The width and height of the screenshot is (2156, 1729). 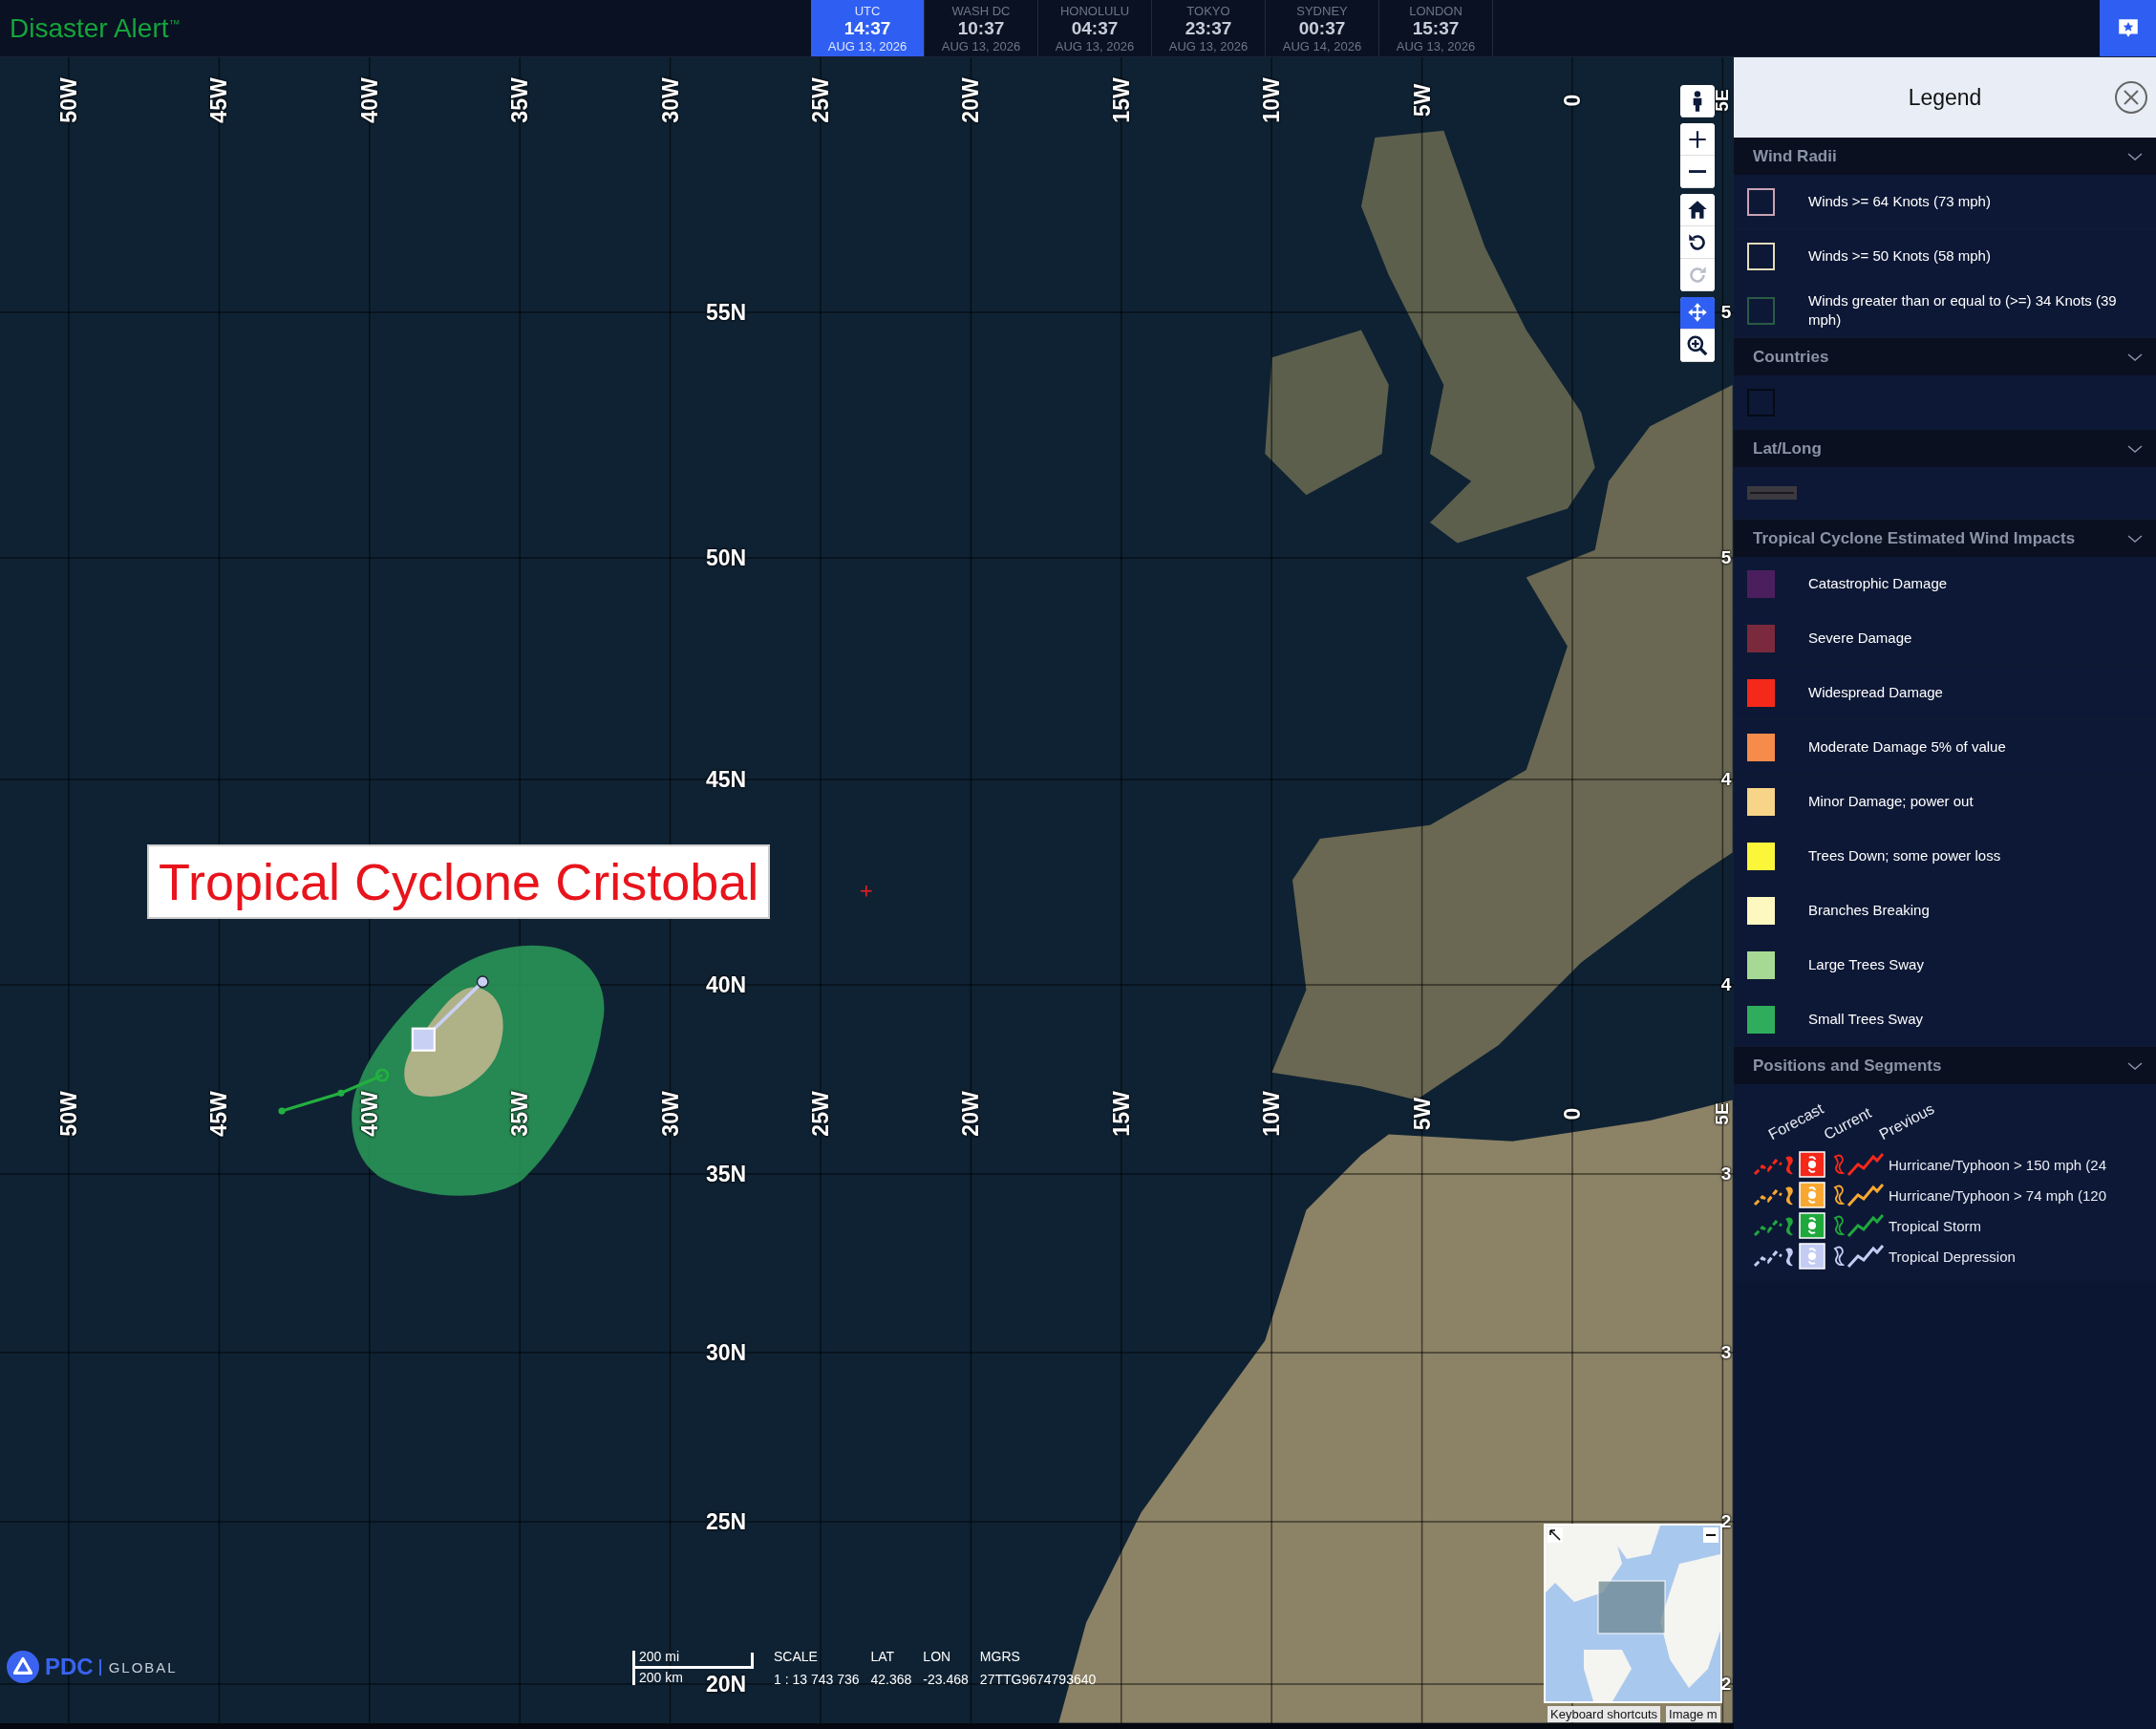 I want to click on latitude-label: 35N, so click(x=726, y=1174).